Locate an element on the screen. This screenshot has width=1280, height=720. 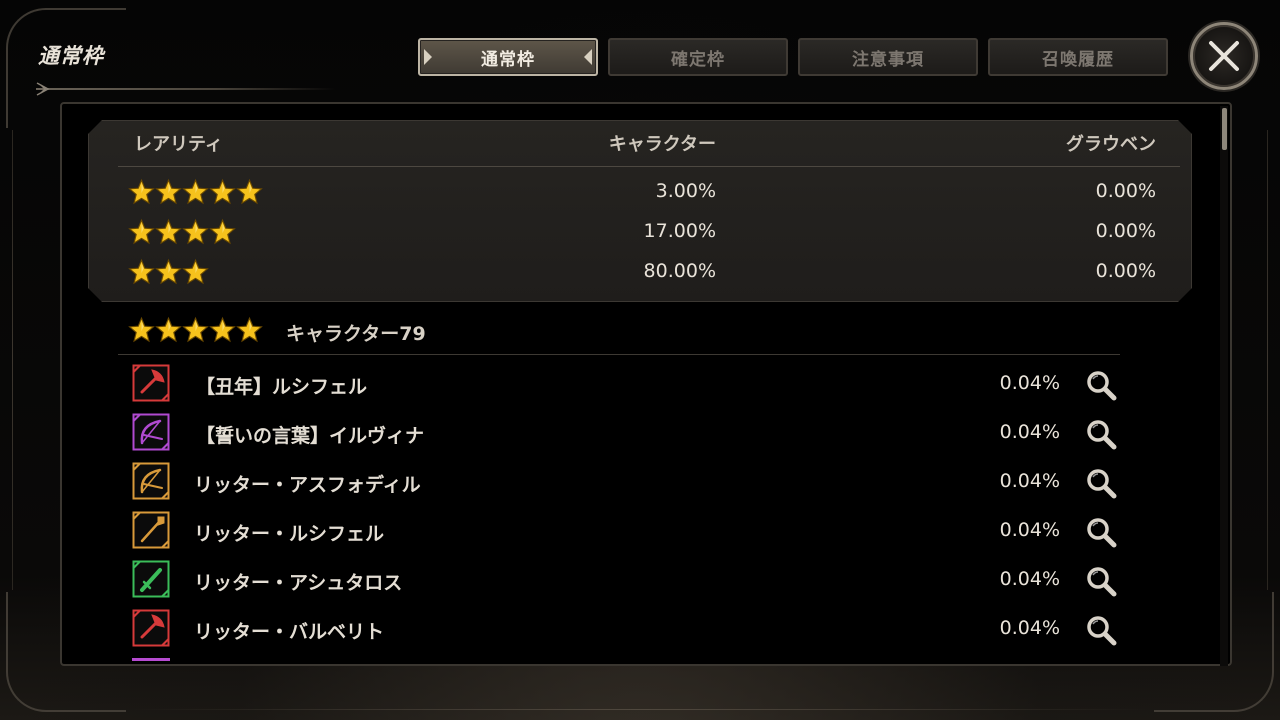
spear-icon is located at coordinates (151, 530).